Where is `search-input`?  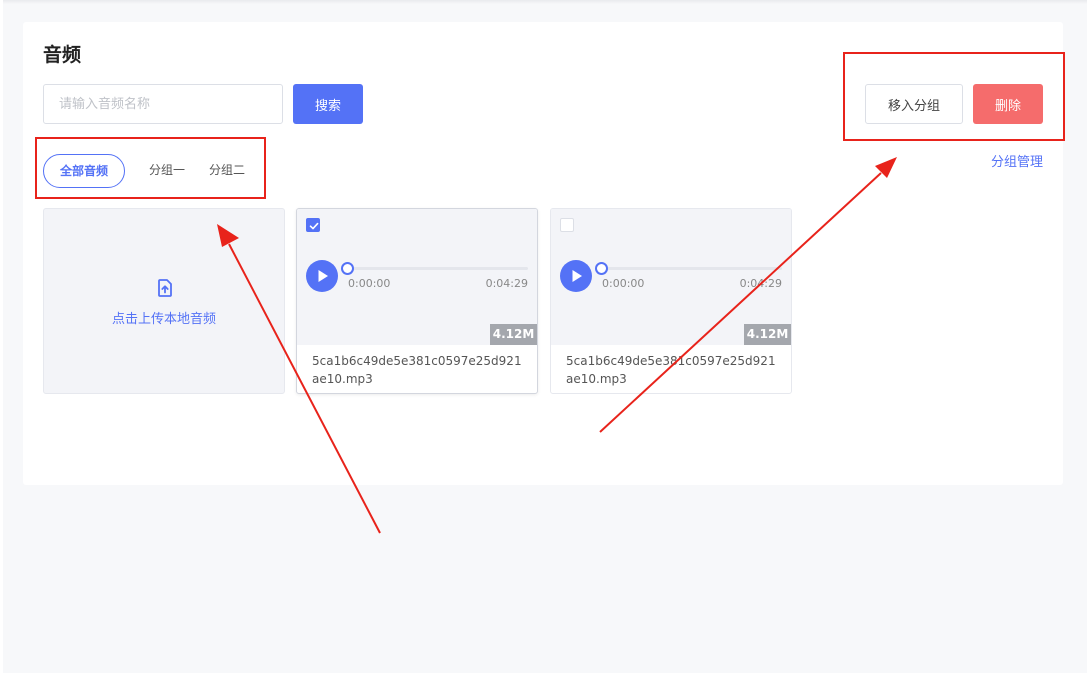 search-input is located at coordinates (163, 104).